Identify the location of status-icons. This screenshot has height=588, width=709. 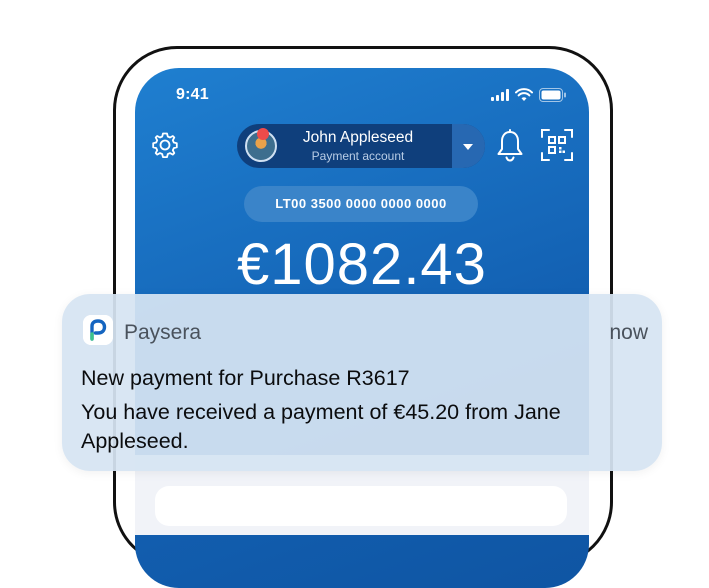
(529, 95).